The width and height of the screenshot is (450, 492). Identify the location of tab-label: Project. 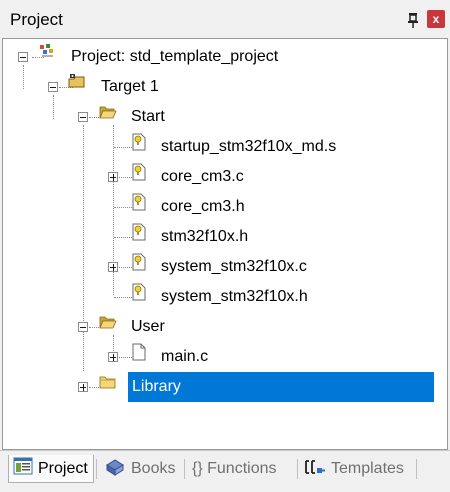
(63, 468).